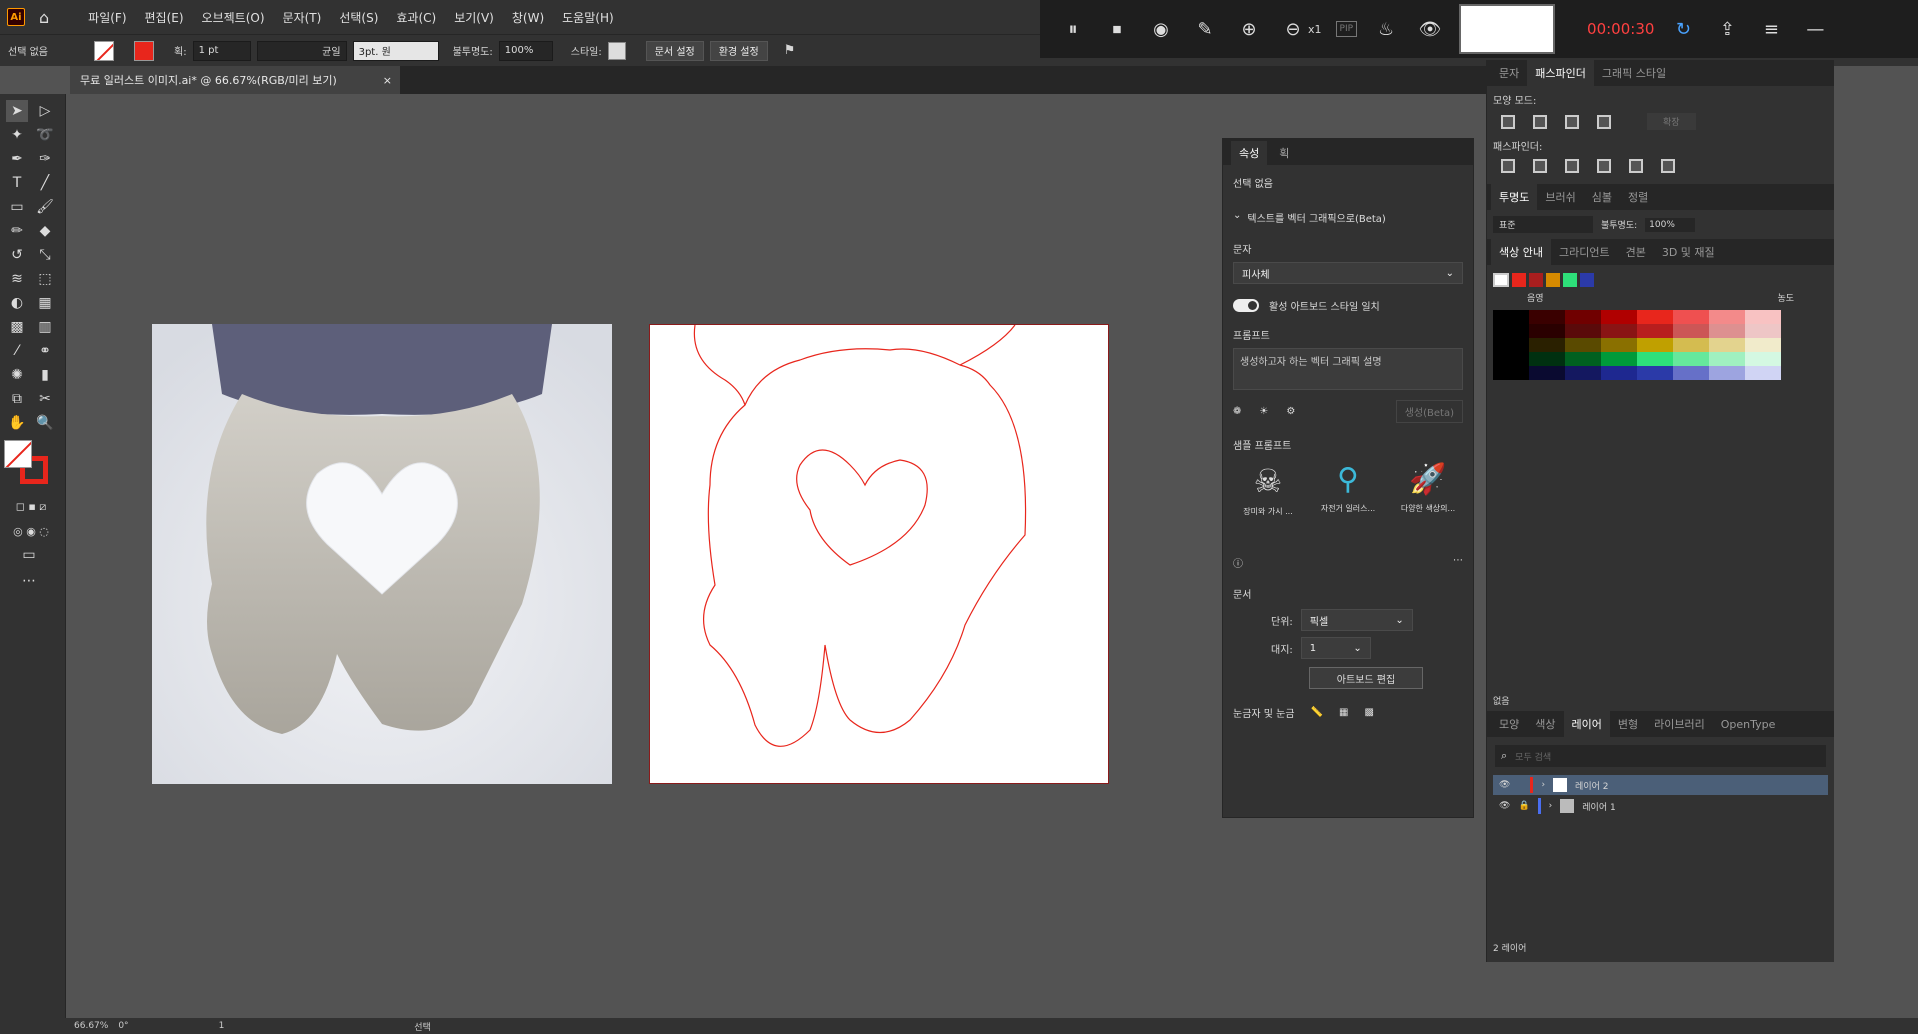 This screenshot has height=1034, width=1918. I want to click on shaper-icon: ✏, so click(17, 231).